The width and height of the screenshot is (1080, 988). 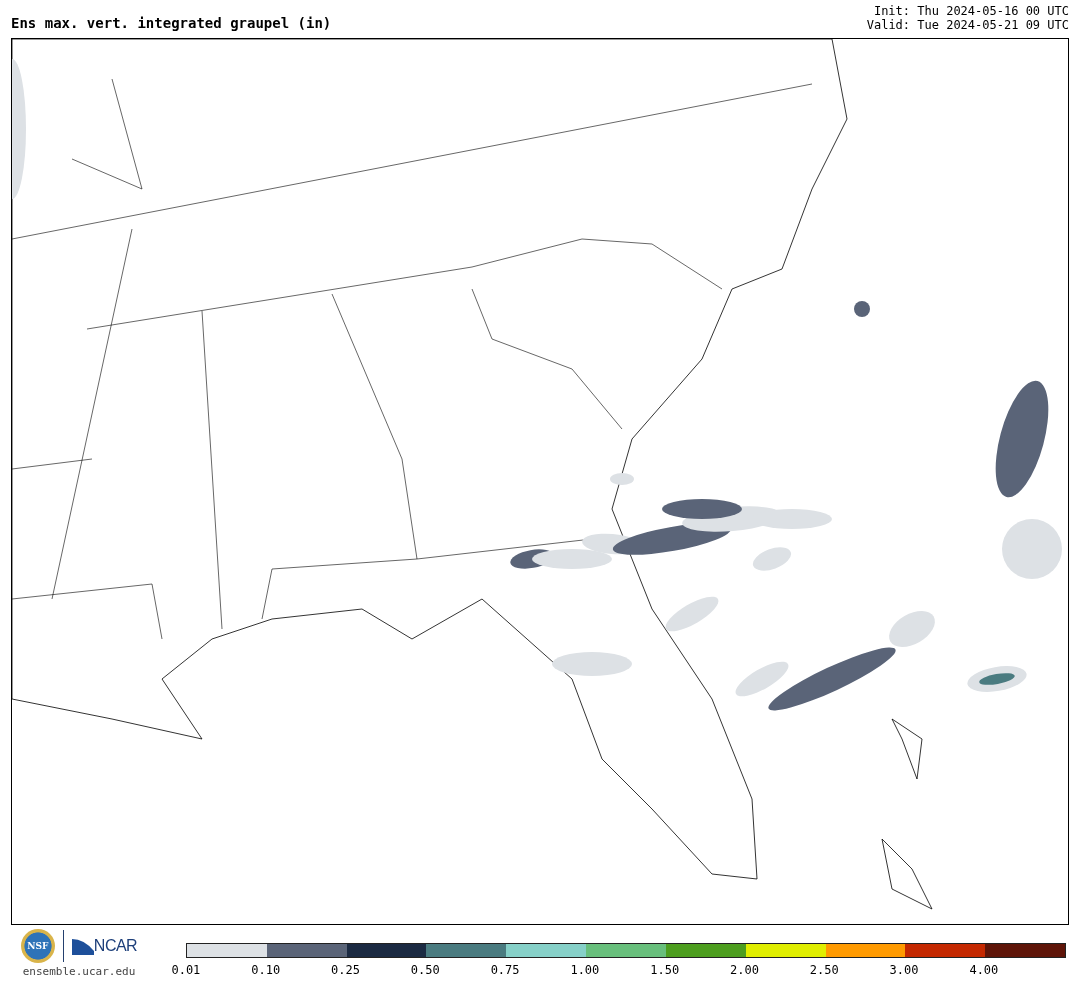 What do you see at coordinates (79, 971) in the screenshot?
I see `website-url: ensemble.ucar.edu` at bounding box center [79, 971].